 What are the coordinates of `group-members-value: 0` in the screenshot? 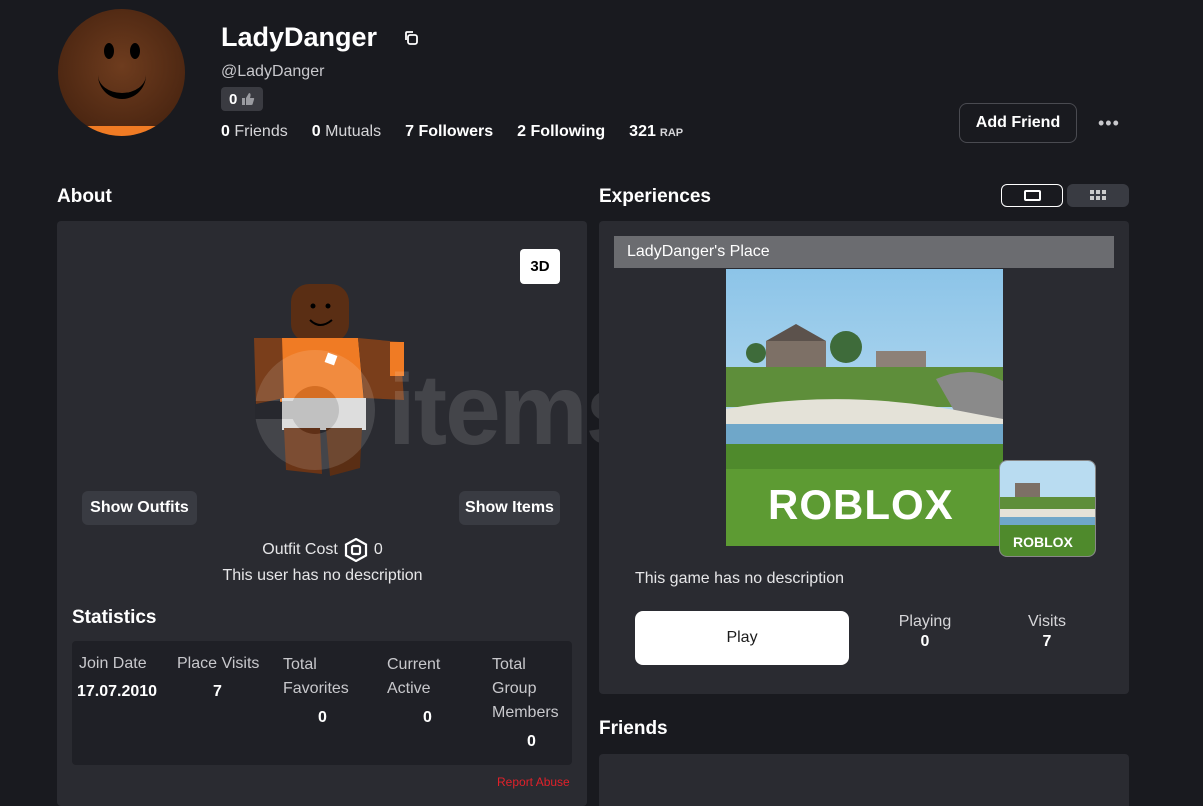 It's located at (531, 741).